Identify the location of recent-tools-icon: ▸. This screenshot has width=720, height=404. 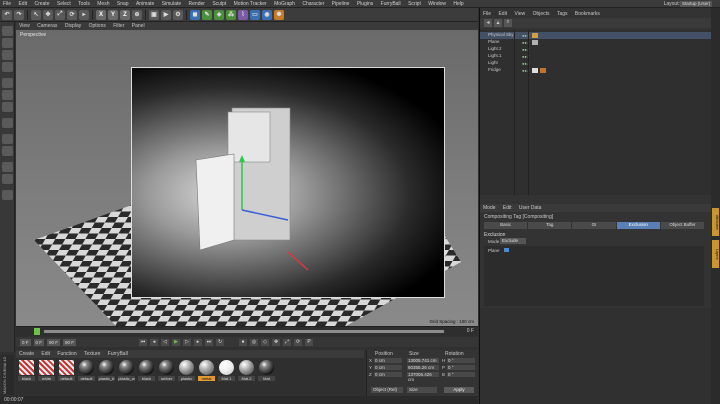
(84, 14).